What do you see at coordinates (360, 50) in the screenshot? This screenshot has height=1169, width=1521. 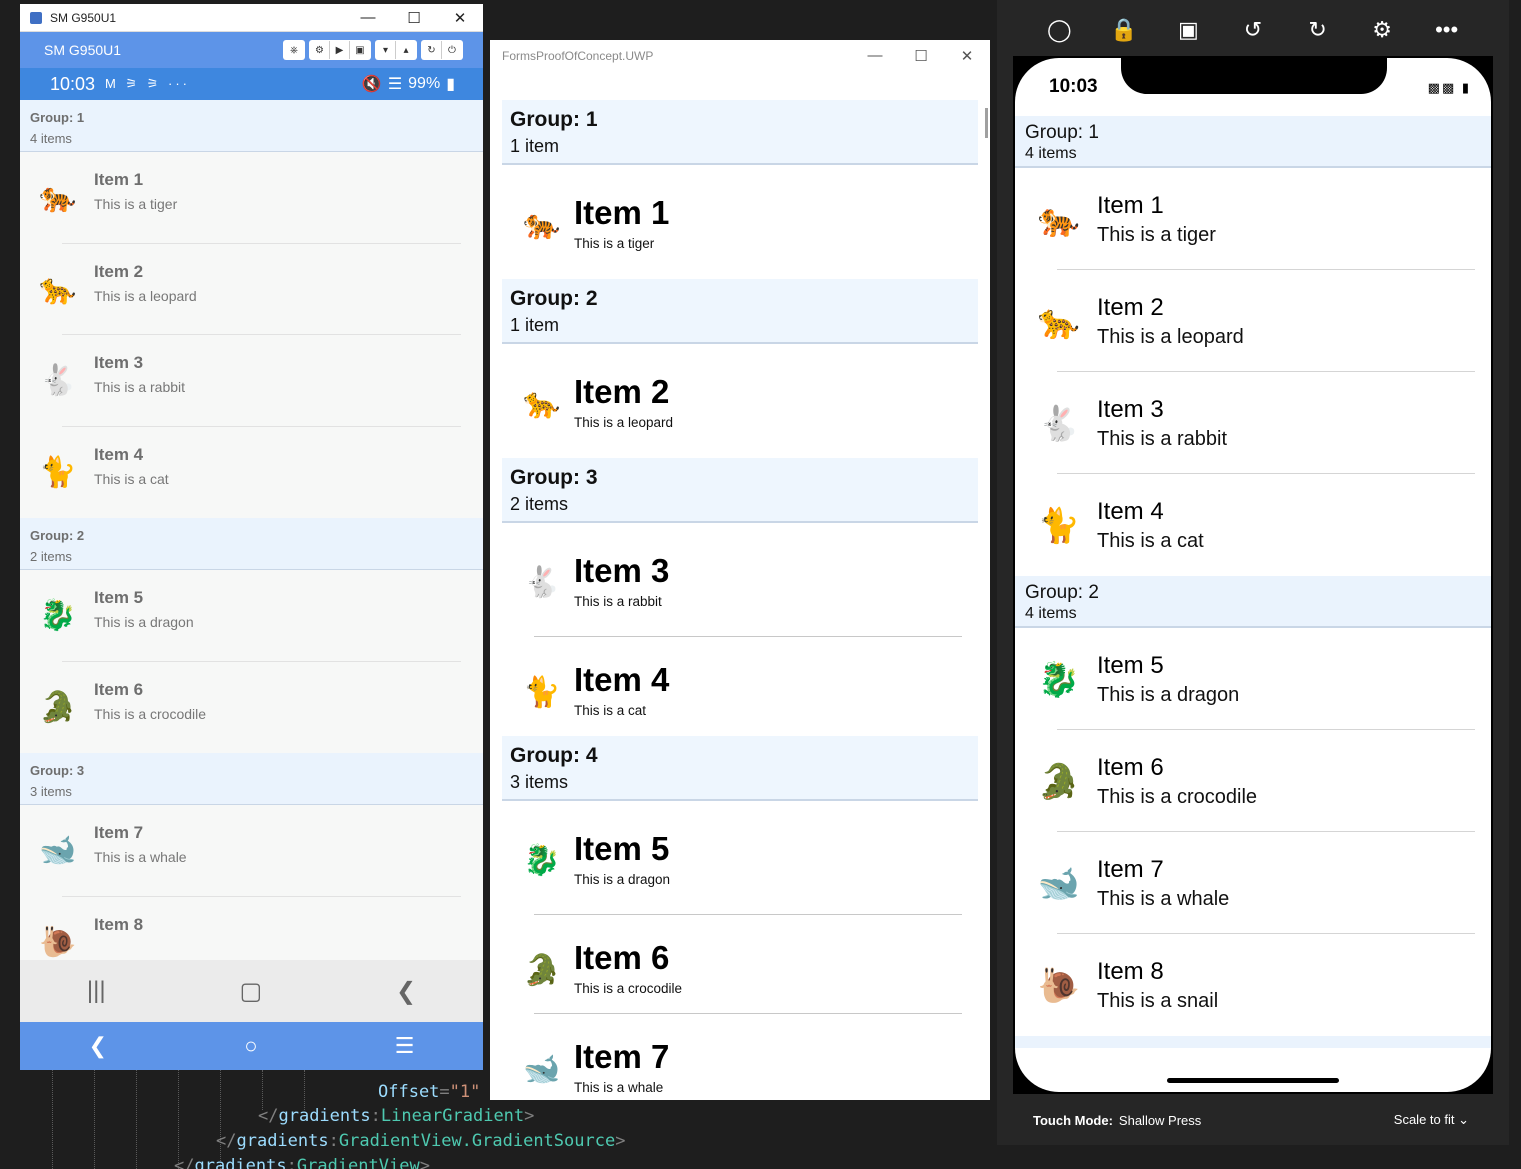 I see `camera-icon: ▣` at bounding box center [360, 50].